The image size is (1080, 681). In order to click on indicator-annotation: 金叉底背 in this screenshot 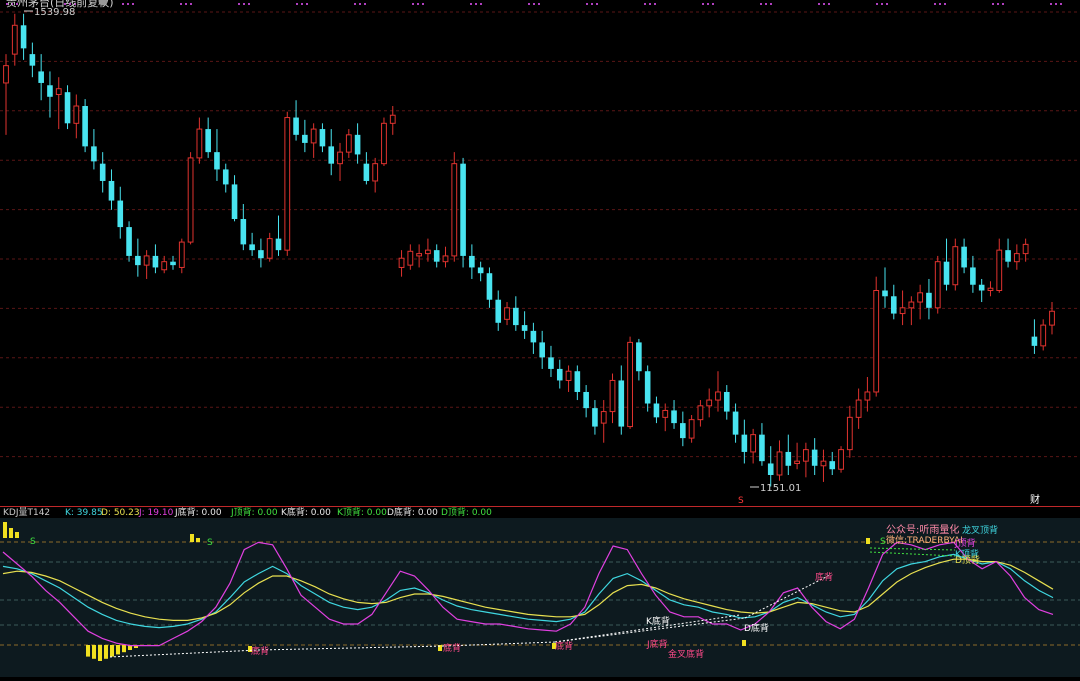, I will do `click(686, 654)`.